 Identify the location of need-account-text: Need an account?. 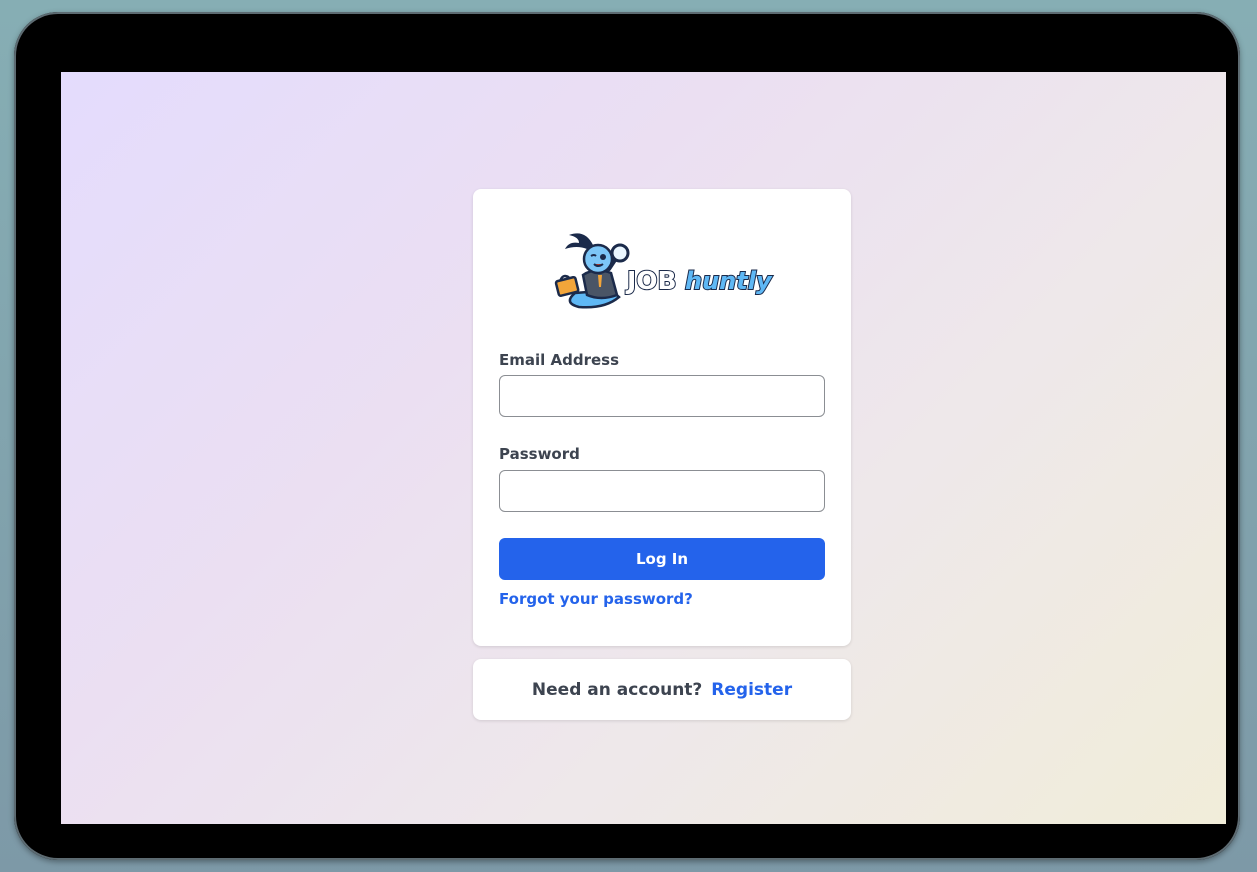
(617, 689).